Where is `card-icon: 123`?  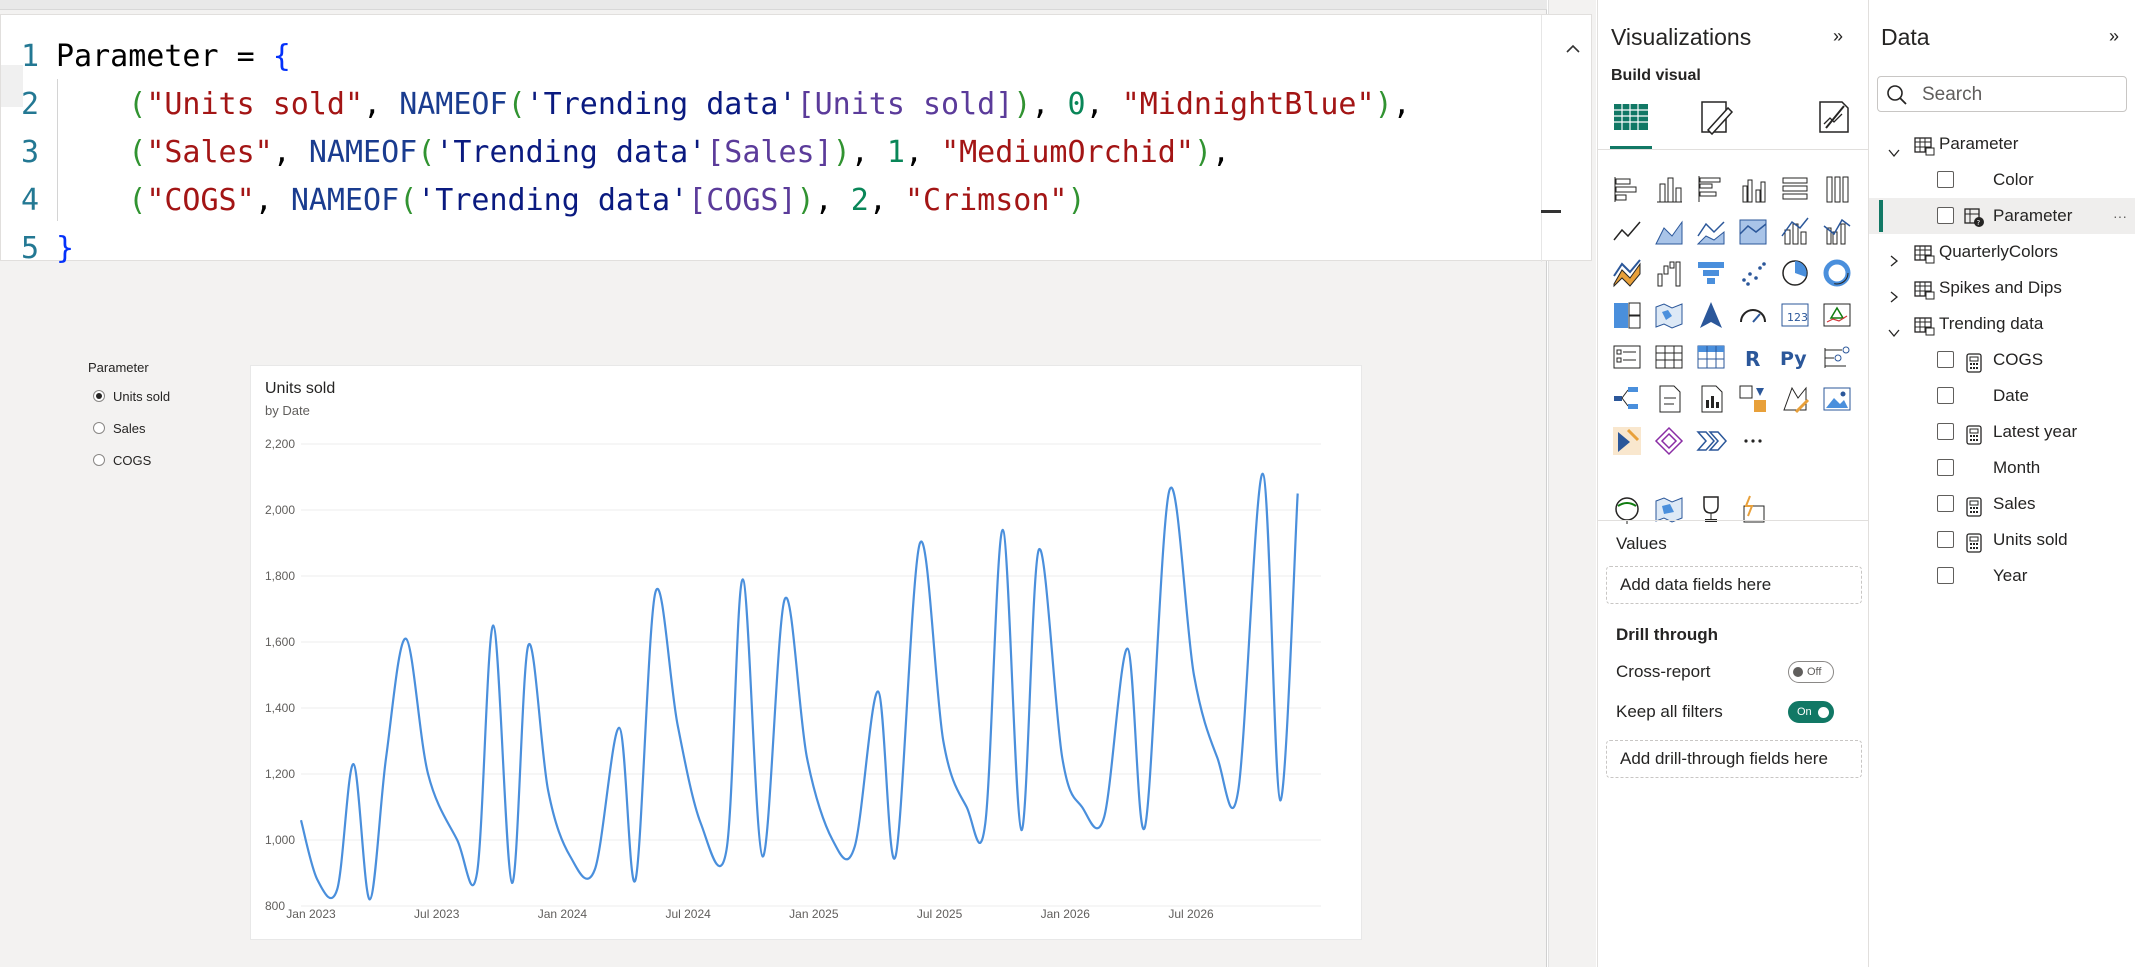 card-icon: 123 is located at coordinates (1795, 315).